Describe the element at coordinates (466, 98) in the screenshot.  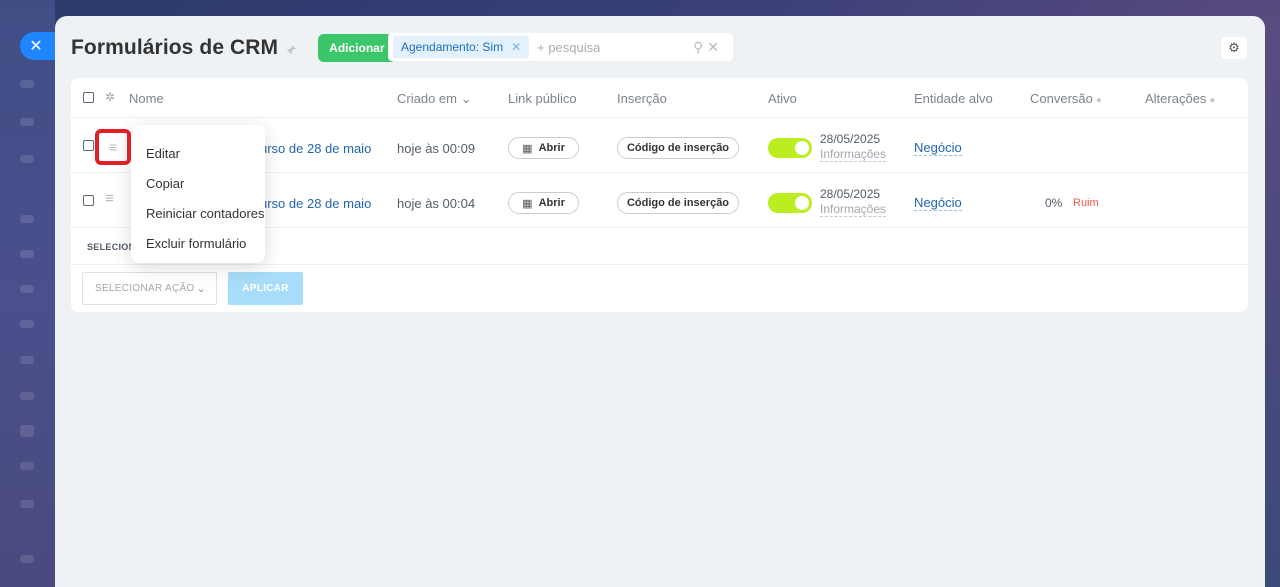
I see `sort-chevron-icon: ⌄` at that location.